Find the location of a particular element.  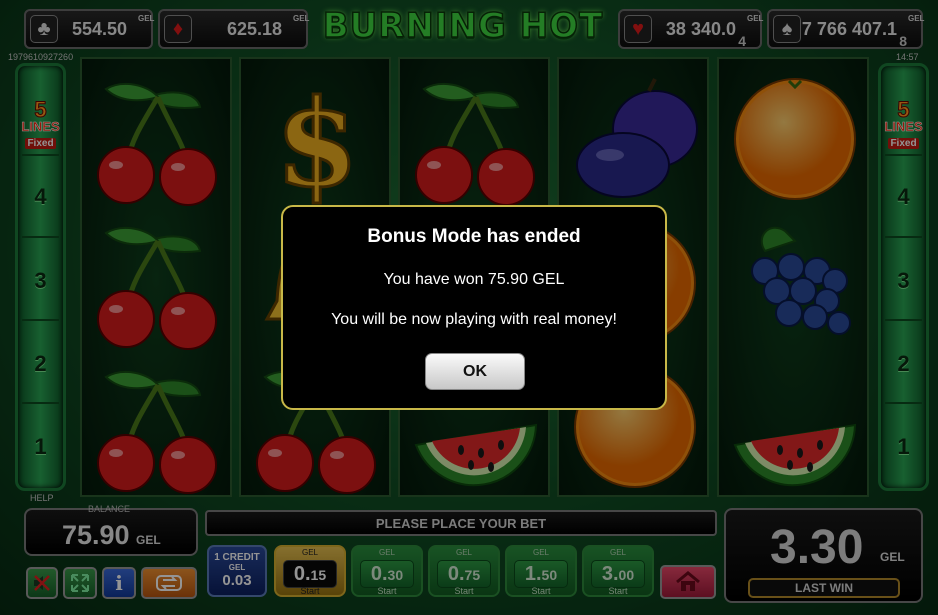

ok-button: OK is located at coordinates (475, 371).